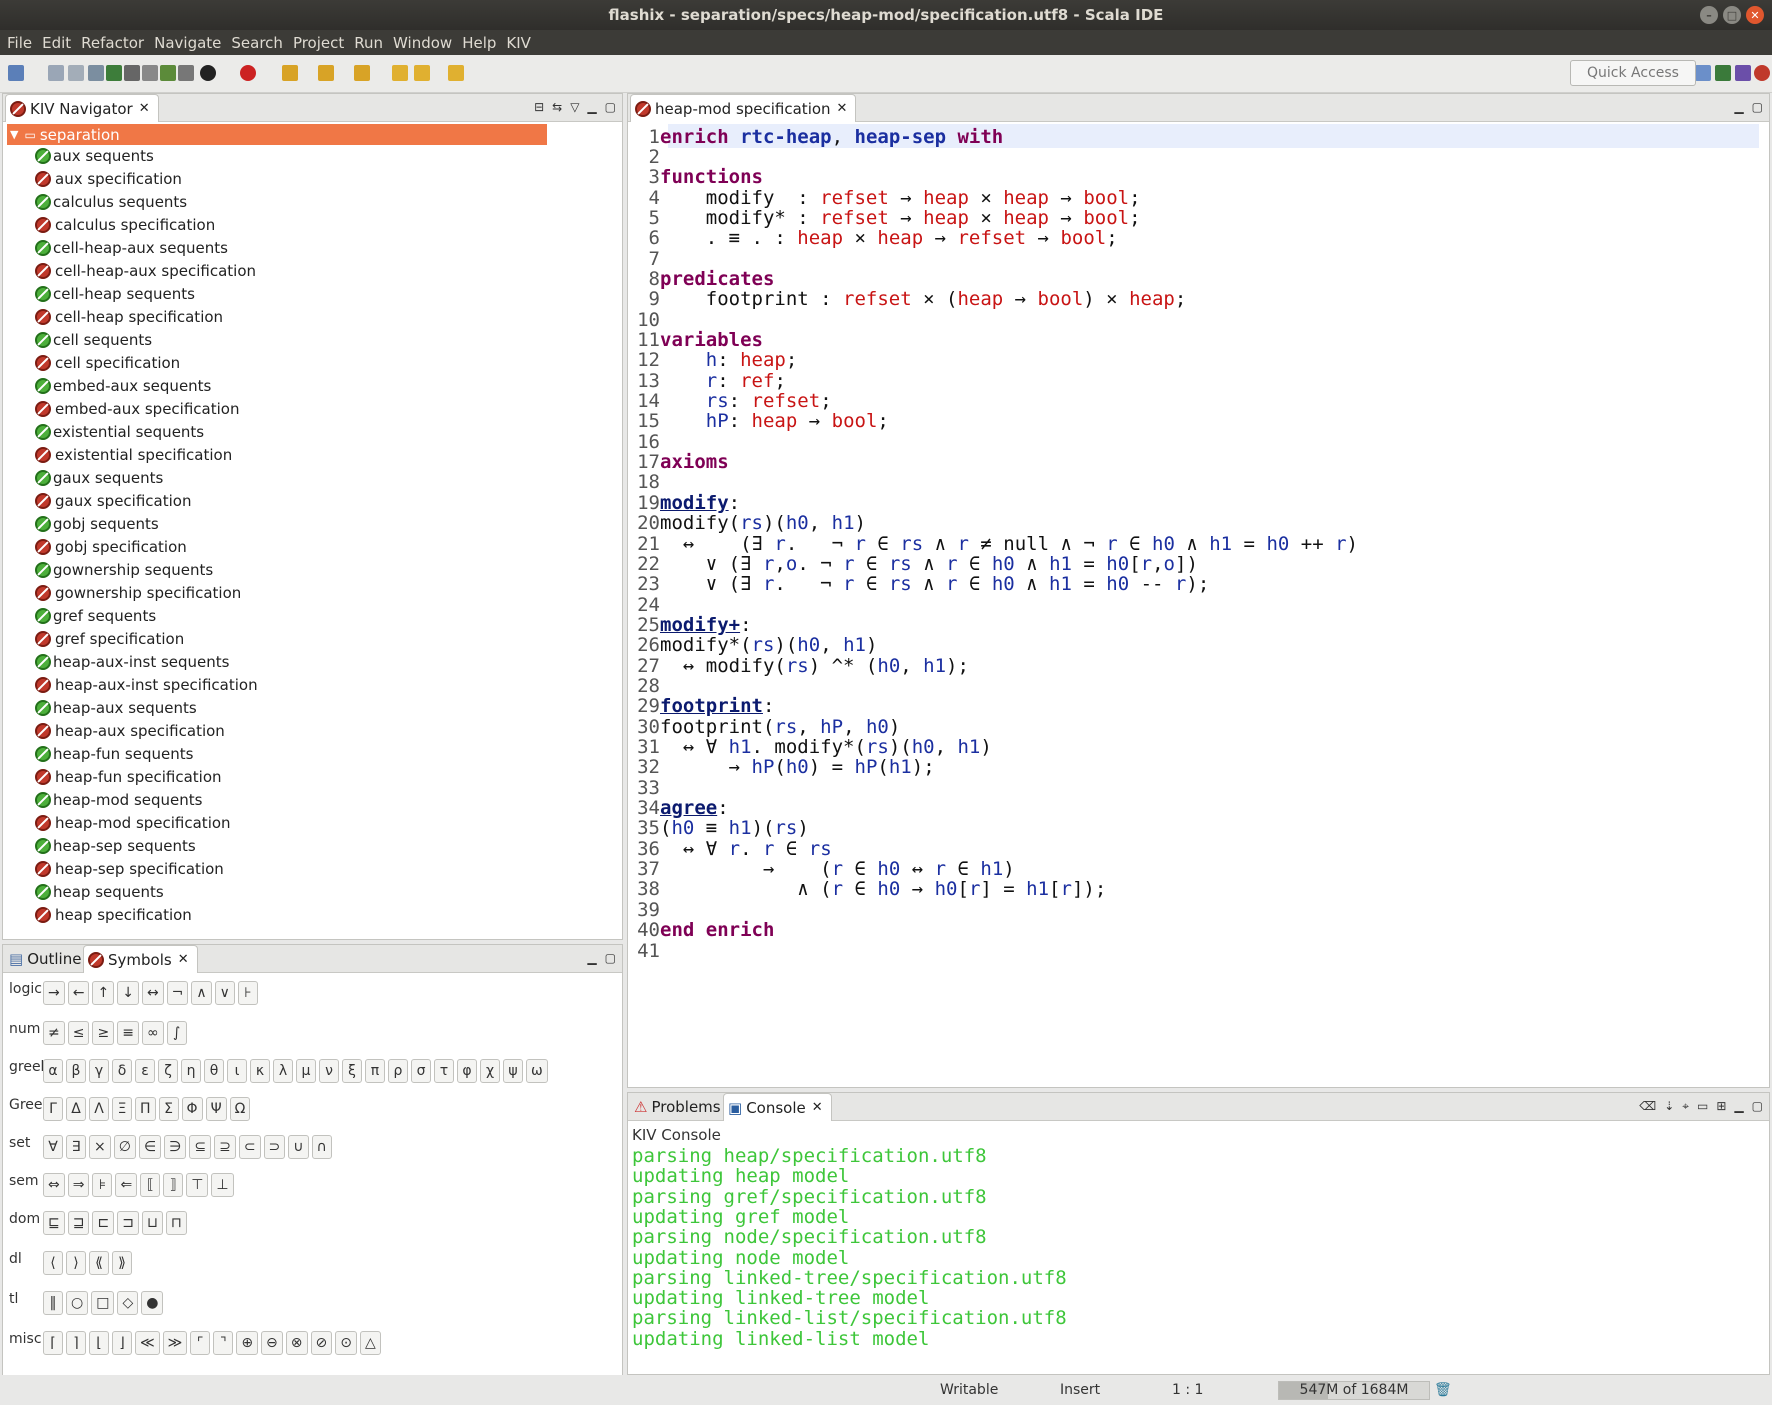  Describe the element at coordinates (54, 1223) in the screenshot. I see `symbol-button: ⊑` at that location.